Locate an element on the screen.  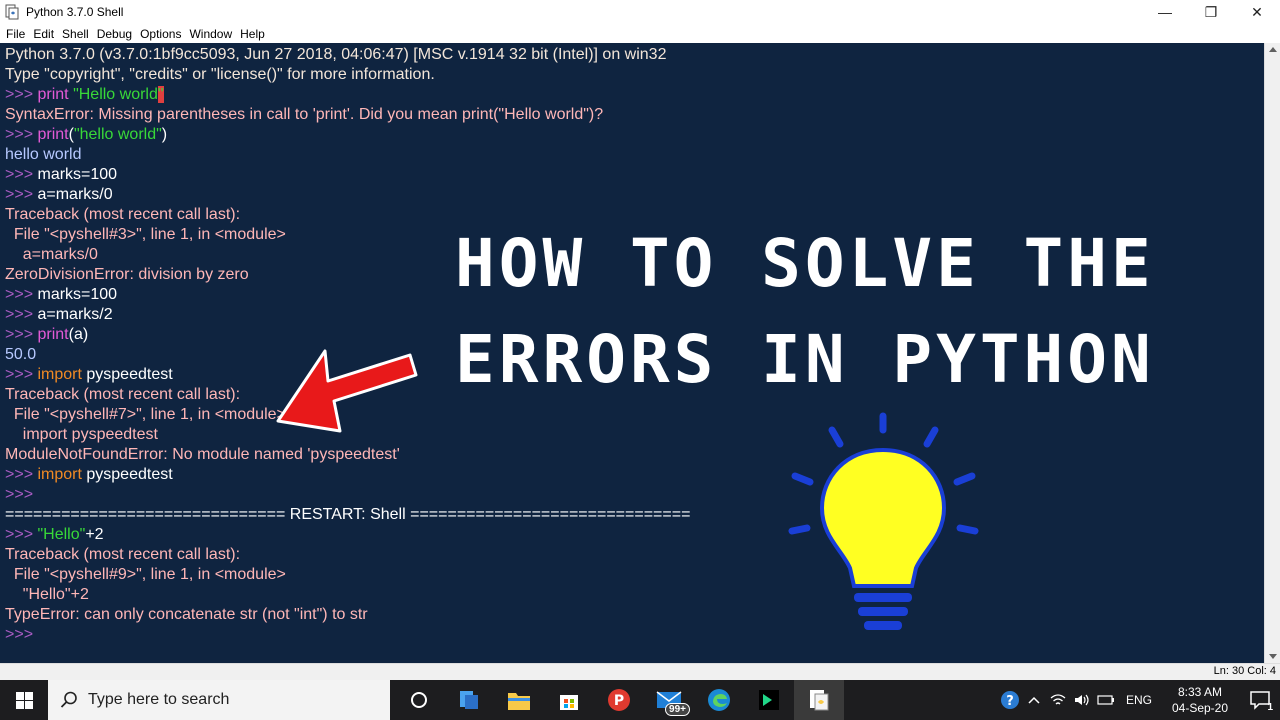
window-controls: — ❐ ✕ is located at coordinates (1211, 12).